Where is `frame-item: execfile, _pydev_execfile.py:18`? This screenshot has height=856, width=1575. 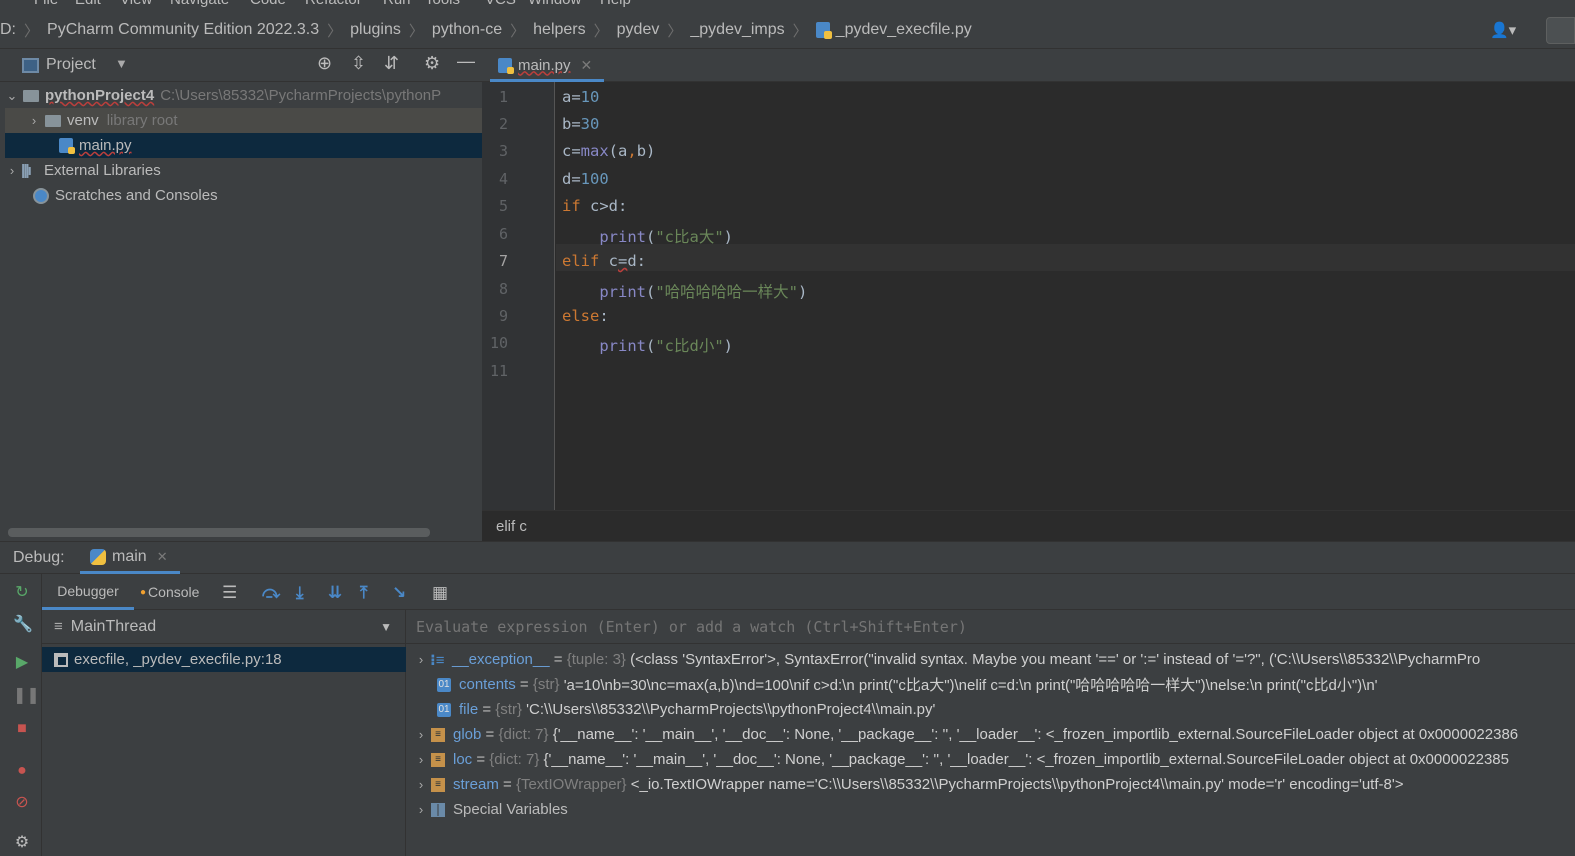 frame-item: execfile, _pydev_execfile.py:18 is located at coordinates (224, 659).